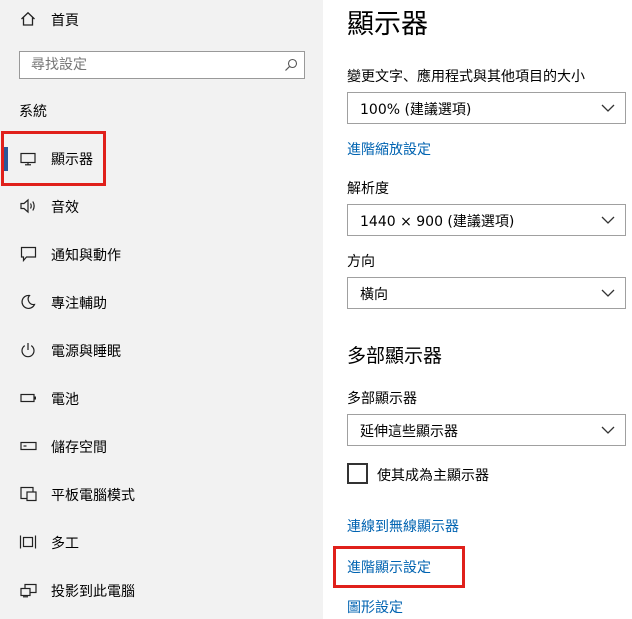 The height and width of the screenshot is (619, 632). I want to click on graphics-settings-link: 圖形設定, so click(375, 607).